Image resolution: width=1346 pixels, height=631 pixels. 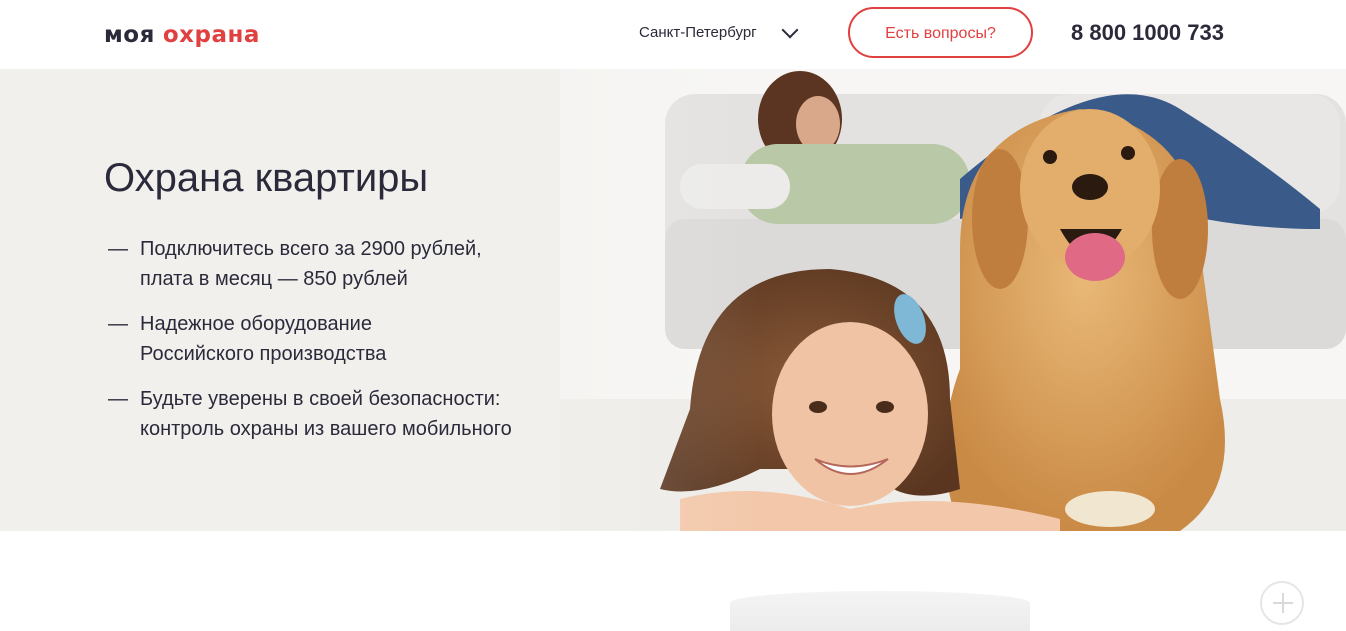 I want to click on logo: моя охрана, so click(x=182, y=35).